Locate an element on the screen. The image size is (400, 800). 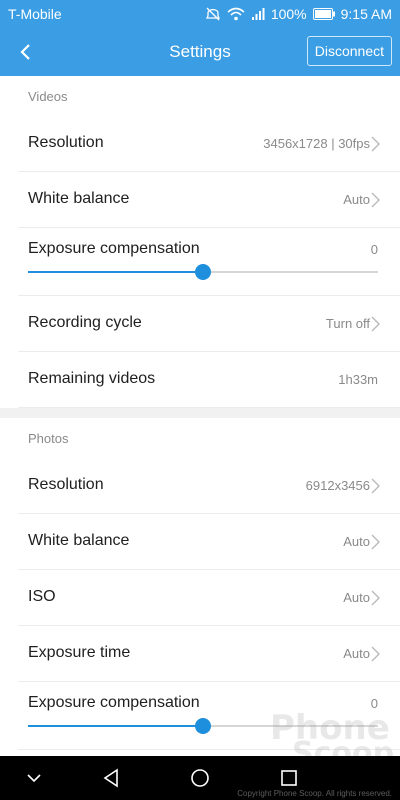
row-value: 3456x1728 | 30fps is located at coordinates (316, 143).